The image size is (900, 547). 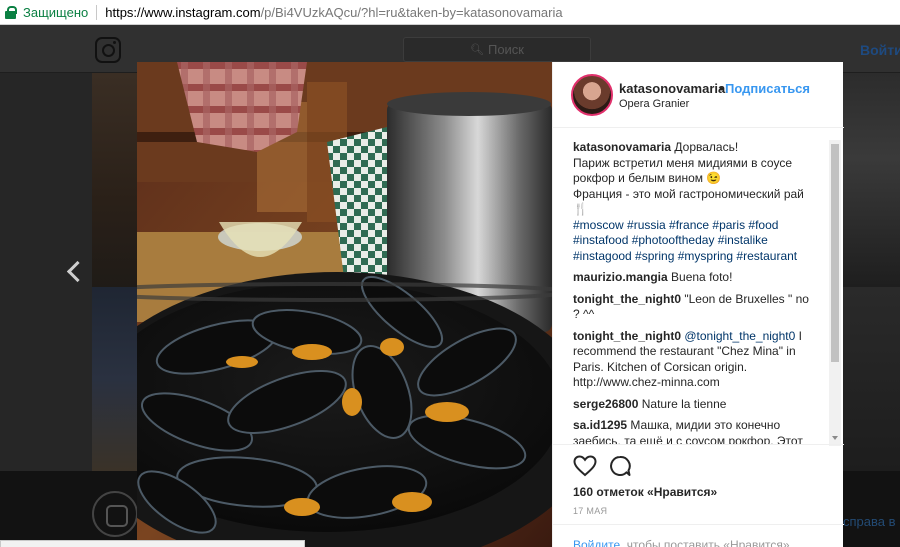 What do you see at coordinates (622, 147) in the screenshot?
I see `caption-username: katasonovamaria` at bounding box center [622, 147].